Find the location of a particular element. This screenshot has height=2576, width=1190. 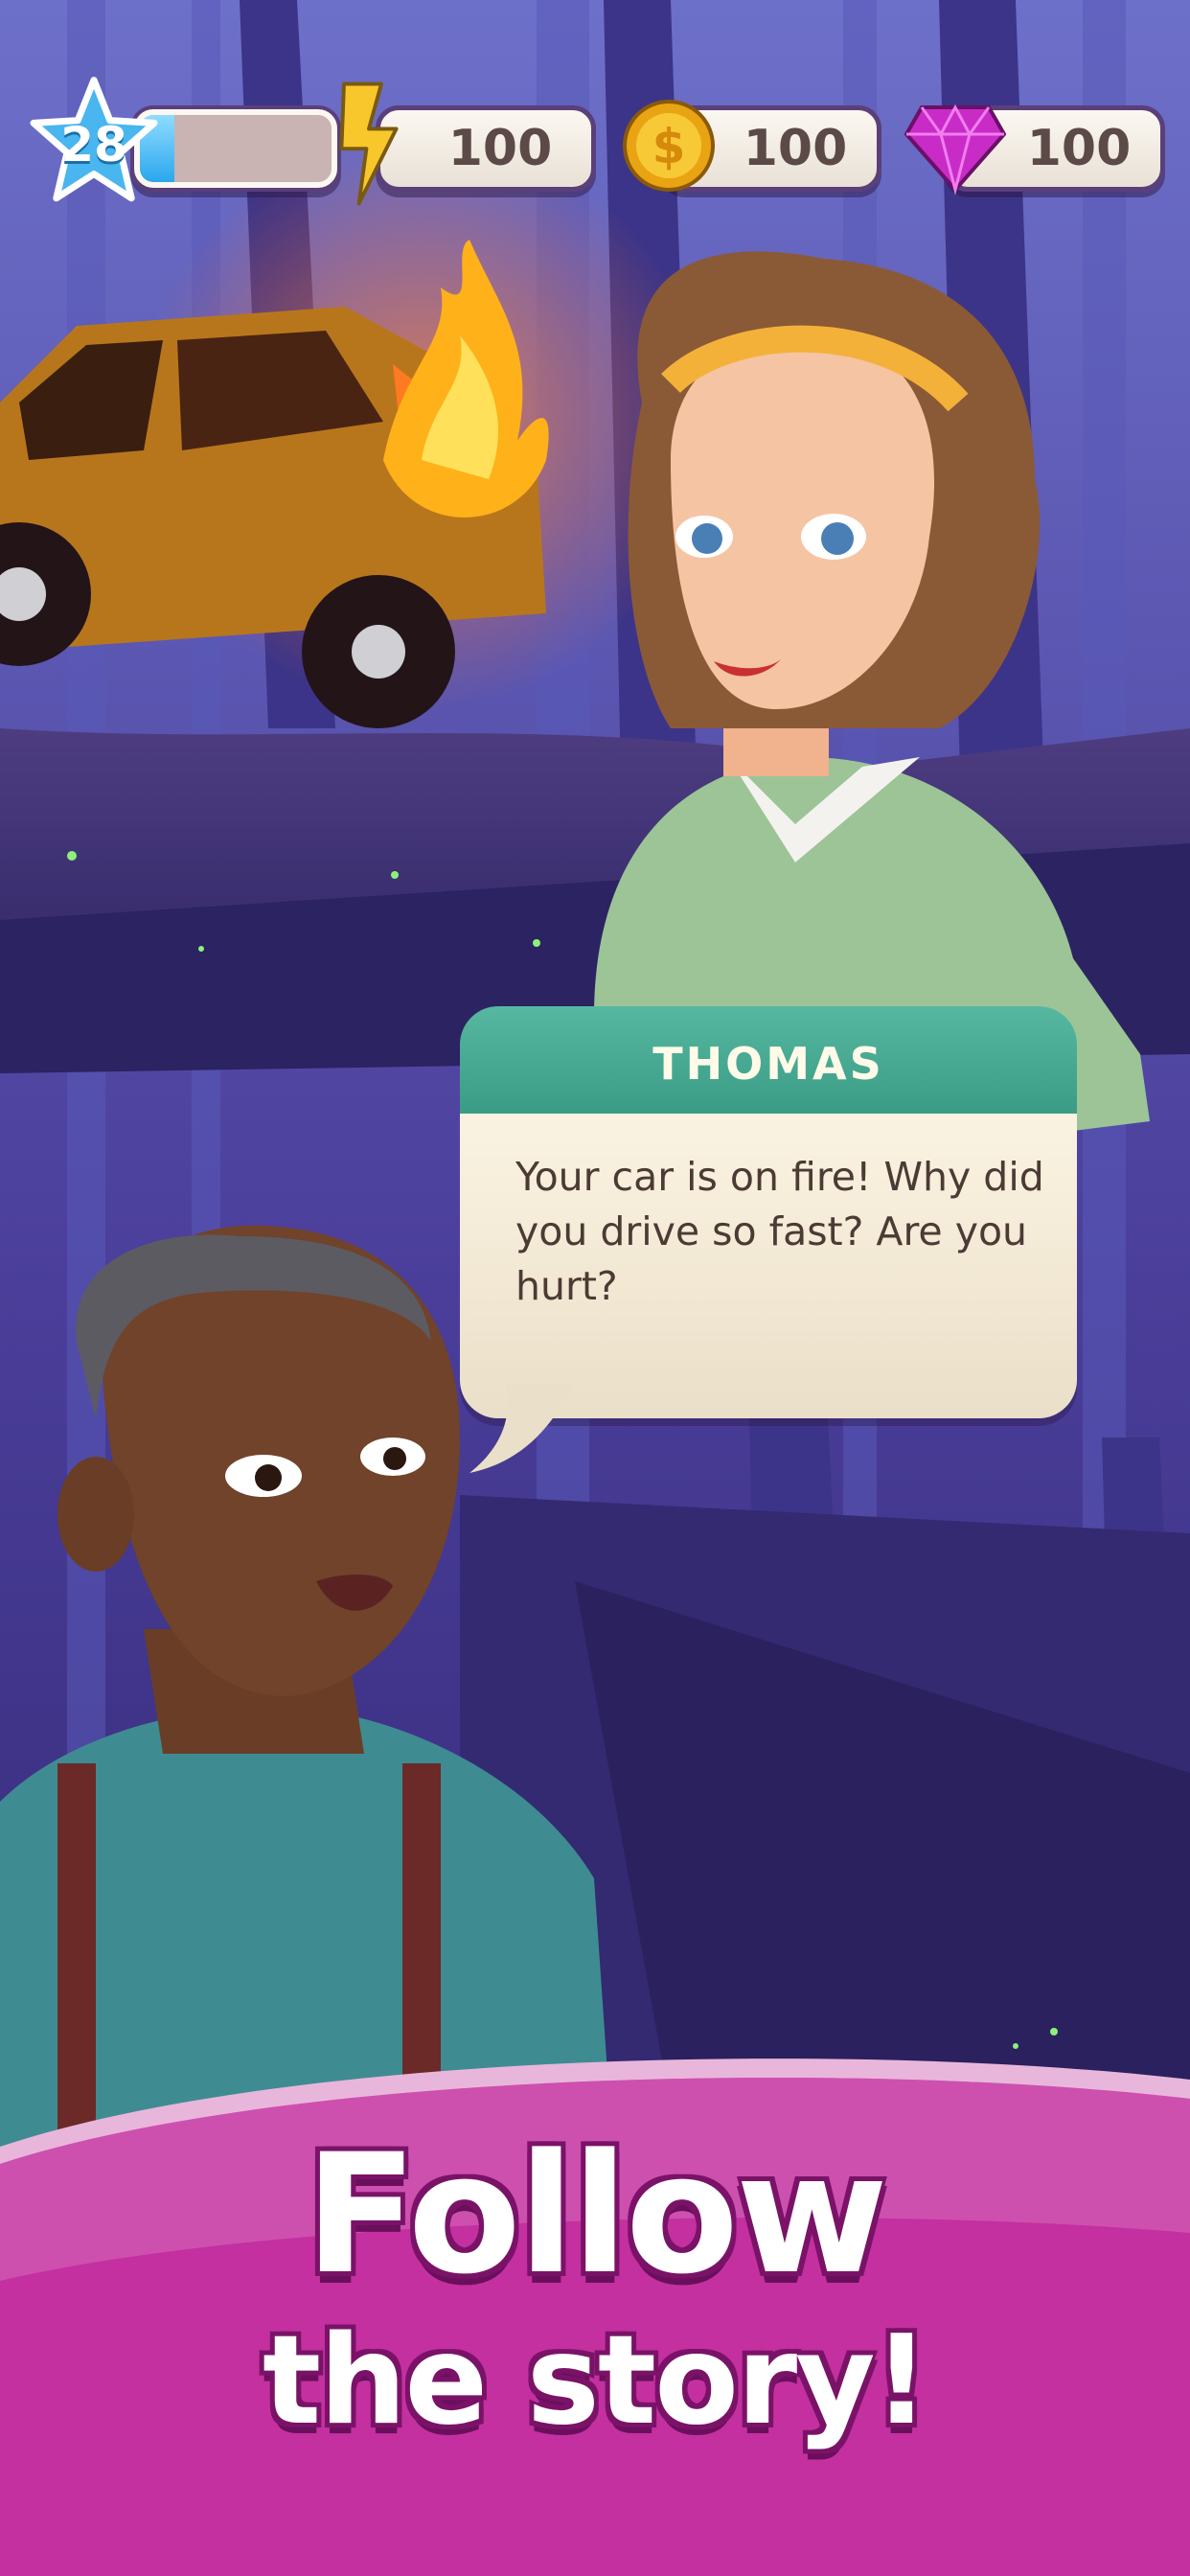

xp-progress-bar is located at coordinates (236, 148).